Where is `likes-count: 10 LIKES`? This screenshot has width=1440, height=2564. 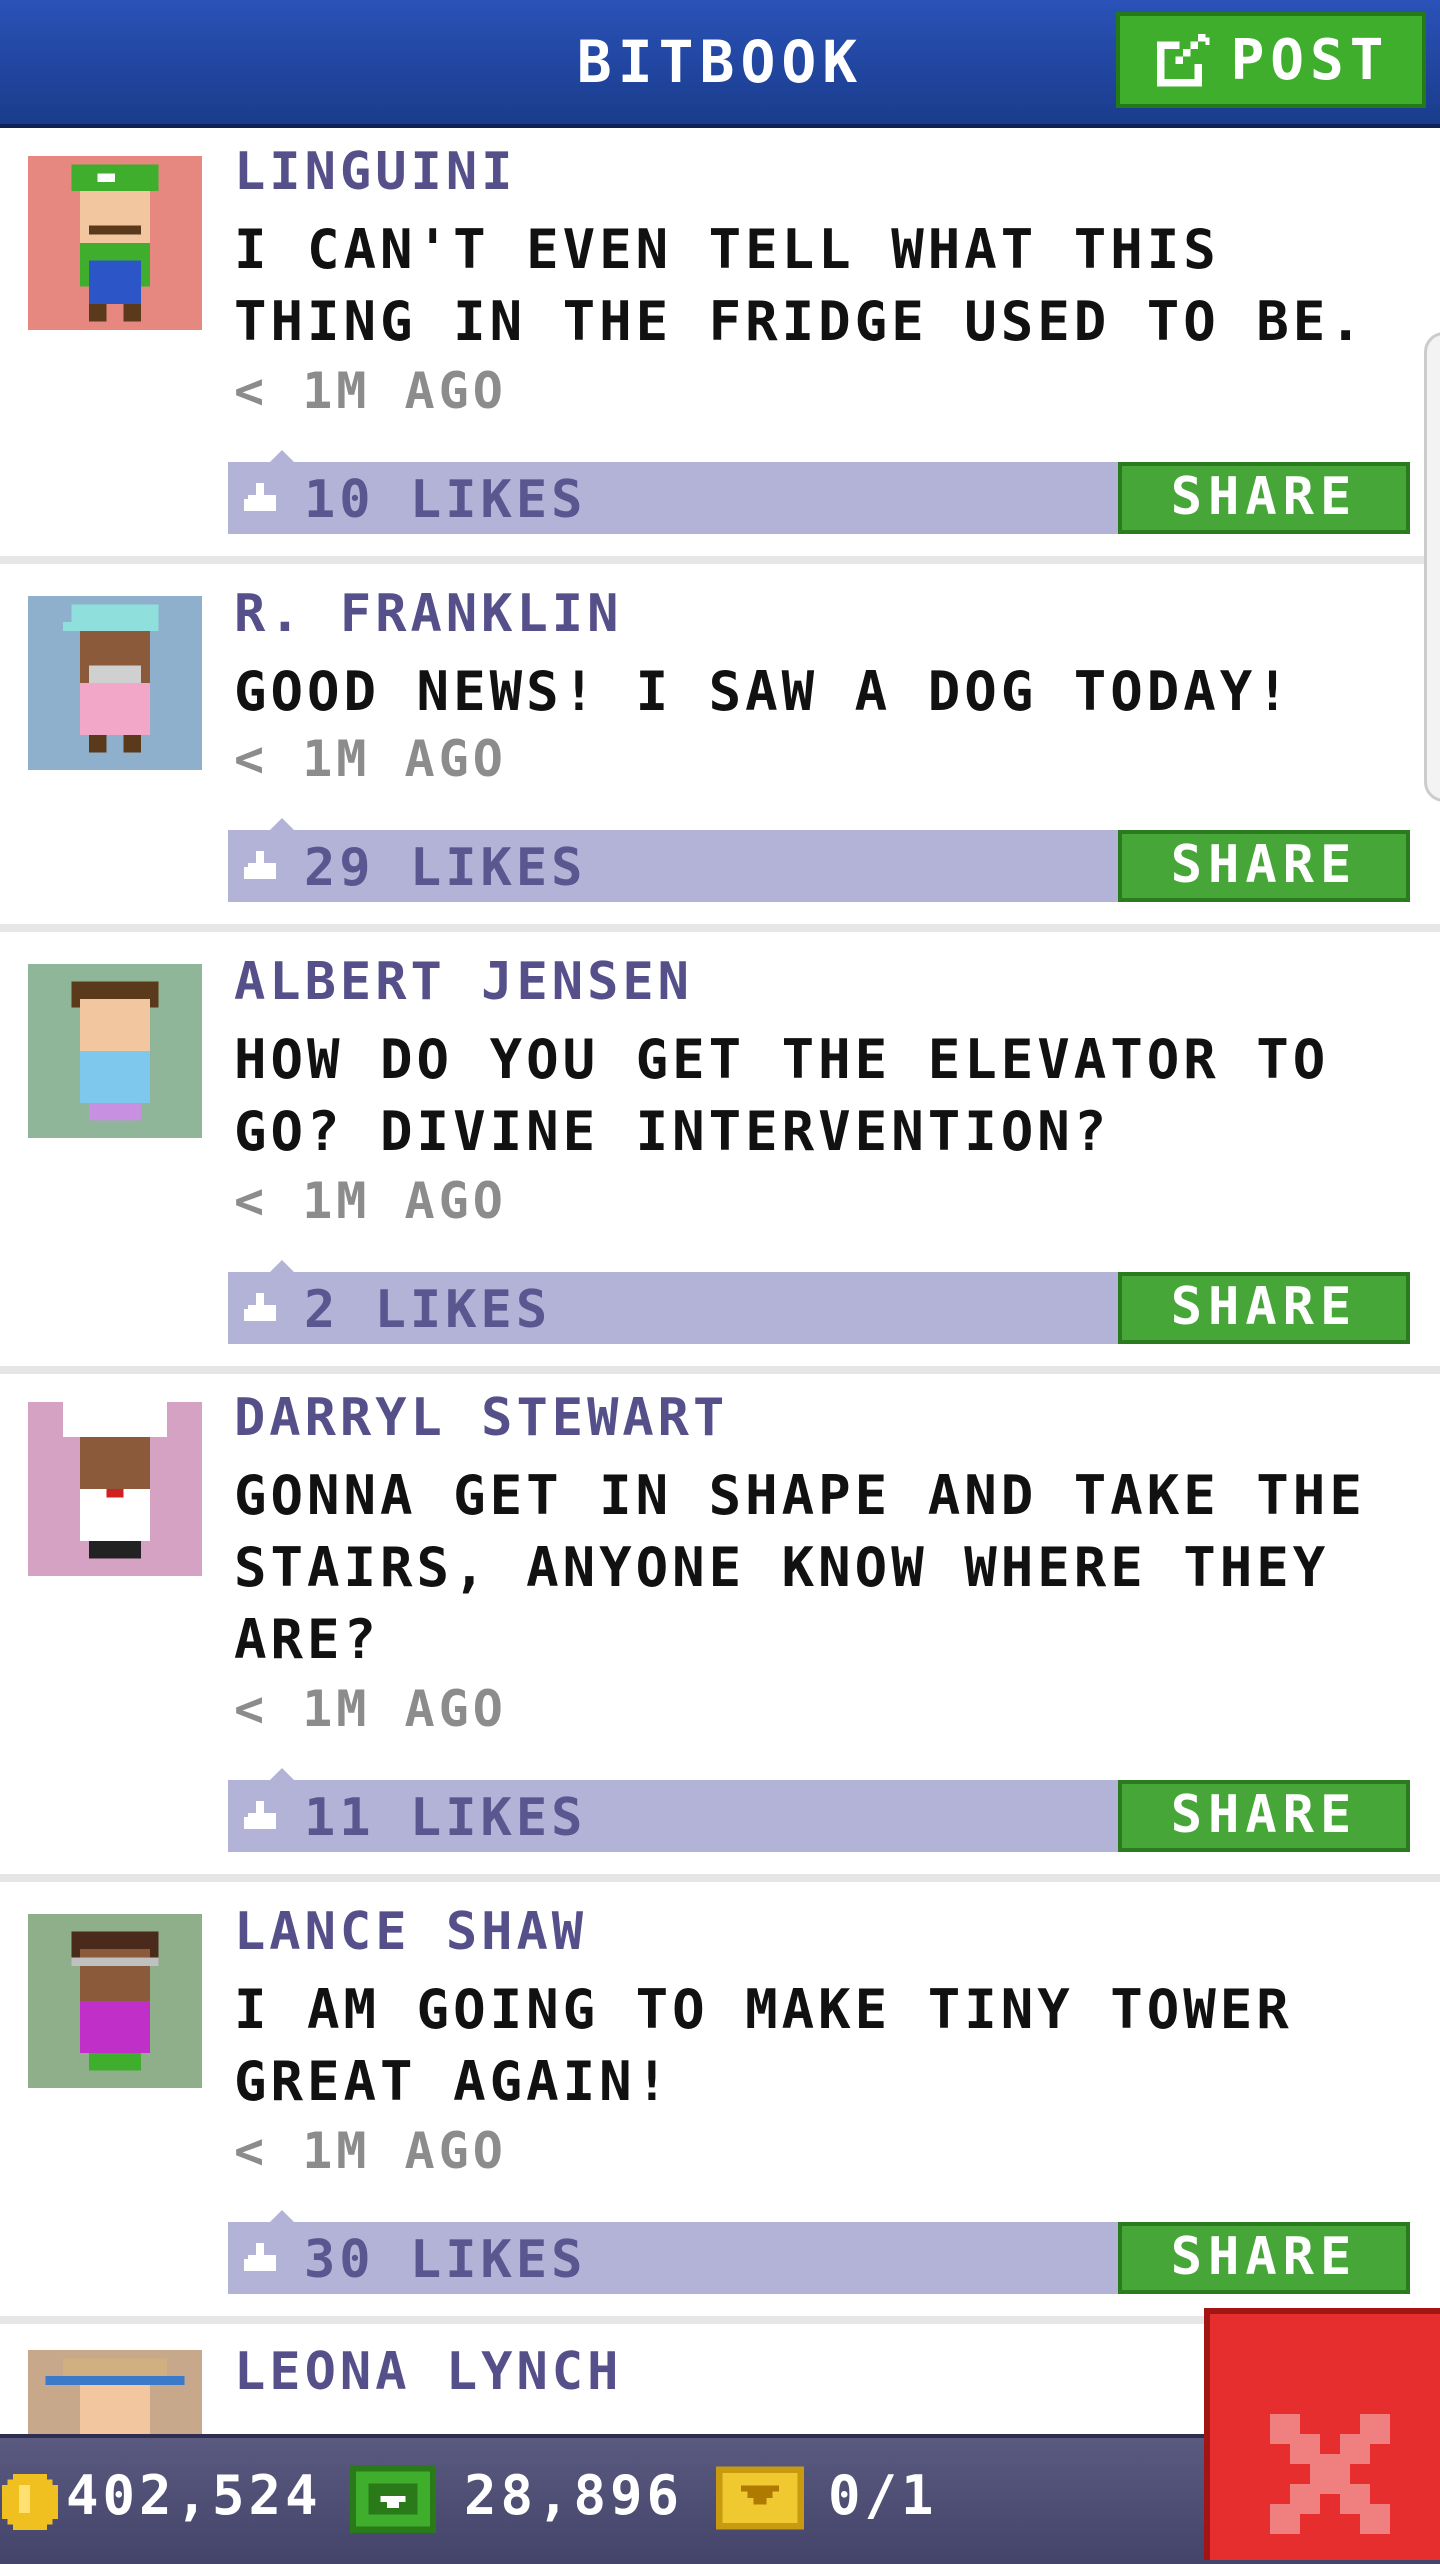 likes-count: 10 LIKES is located at coordinates (445, 500).